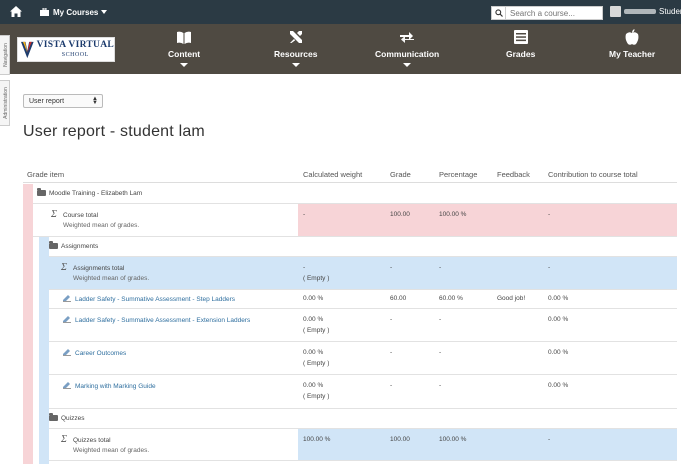  What do you see at coordinates (101, 225) in the screenshot?
I see `course-total-sub: Weighted mean of grades.` at bounding box center [101, 225].